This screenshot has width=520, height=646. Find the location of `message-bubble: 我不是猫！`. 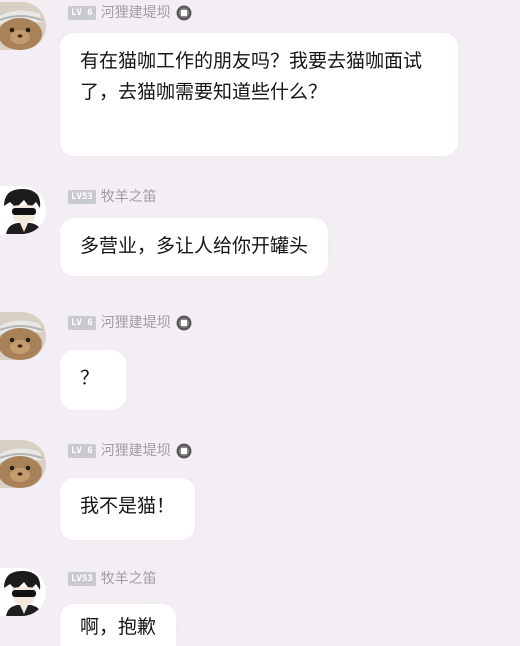

message-bubble: 我不是猫！ is located at coordinates (128, 509).